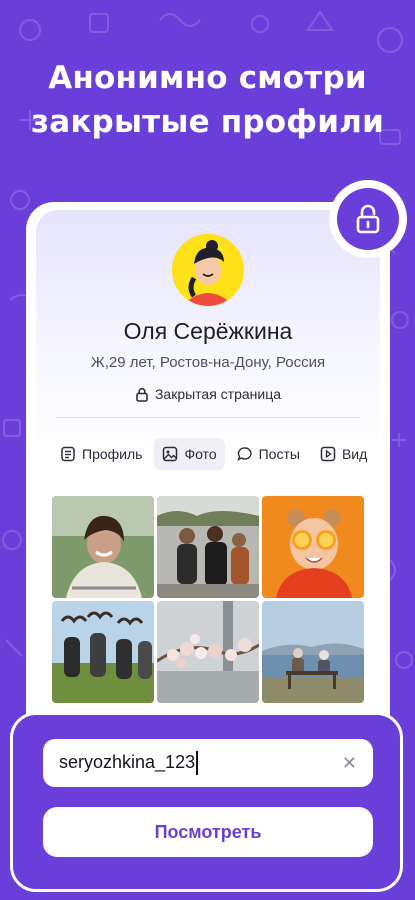 Image resolution: width=415 pixels, height=900 pixels. Describe the element at coordinates (208, 652) in the screenshot. I see `photo-blossom` at that location.